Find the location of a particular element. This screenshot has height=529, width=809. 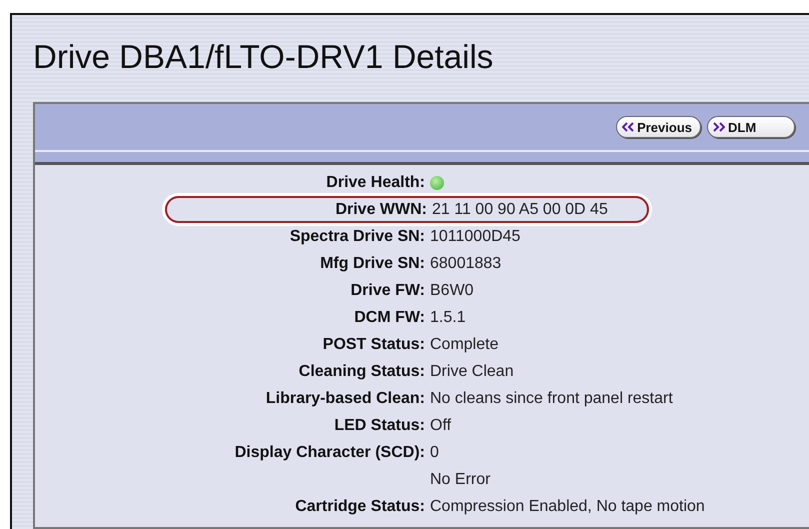

page-title: Drive DBA1/fLTO-DRV1 Details is located at coordinates (263, 57).